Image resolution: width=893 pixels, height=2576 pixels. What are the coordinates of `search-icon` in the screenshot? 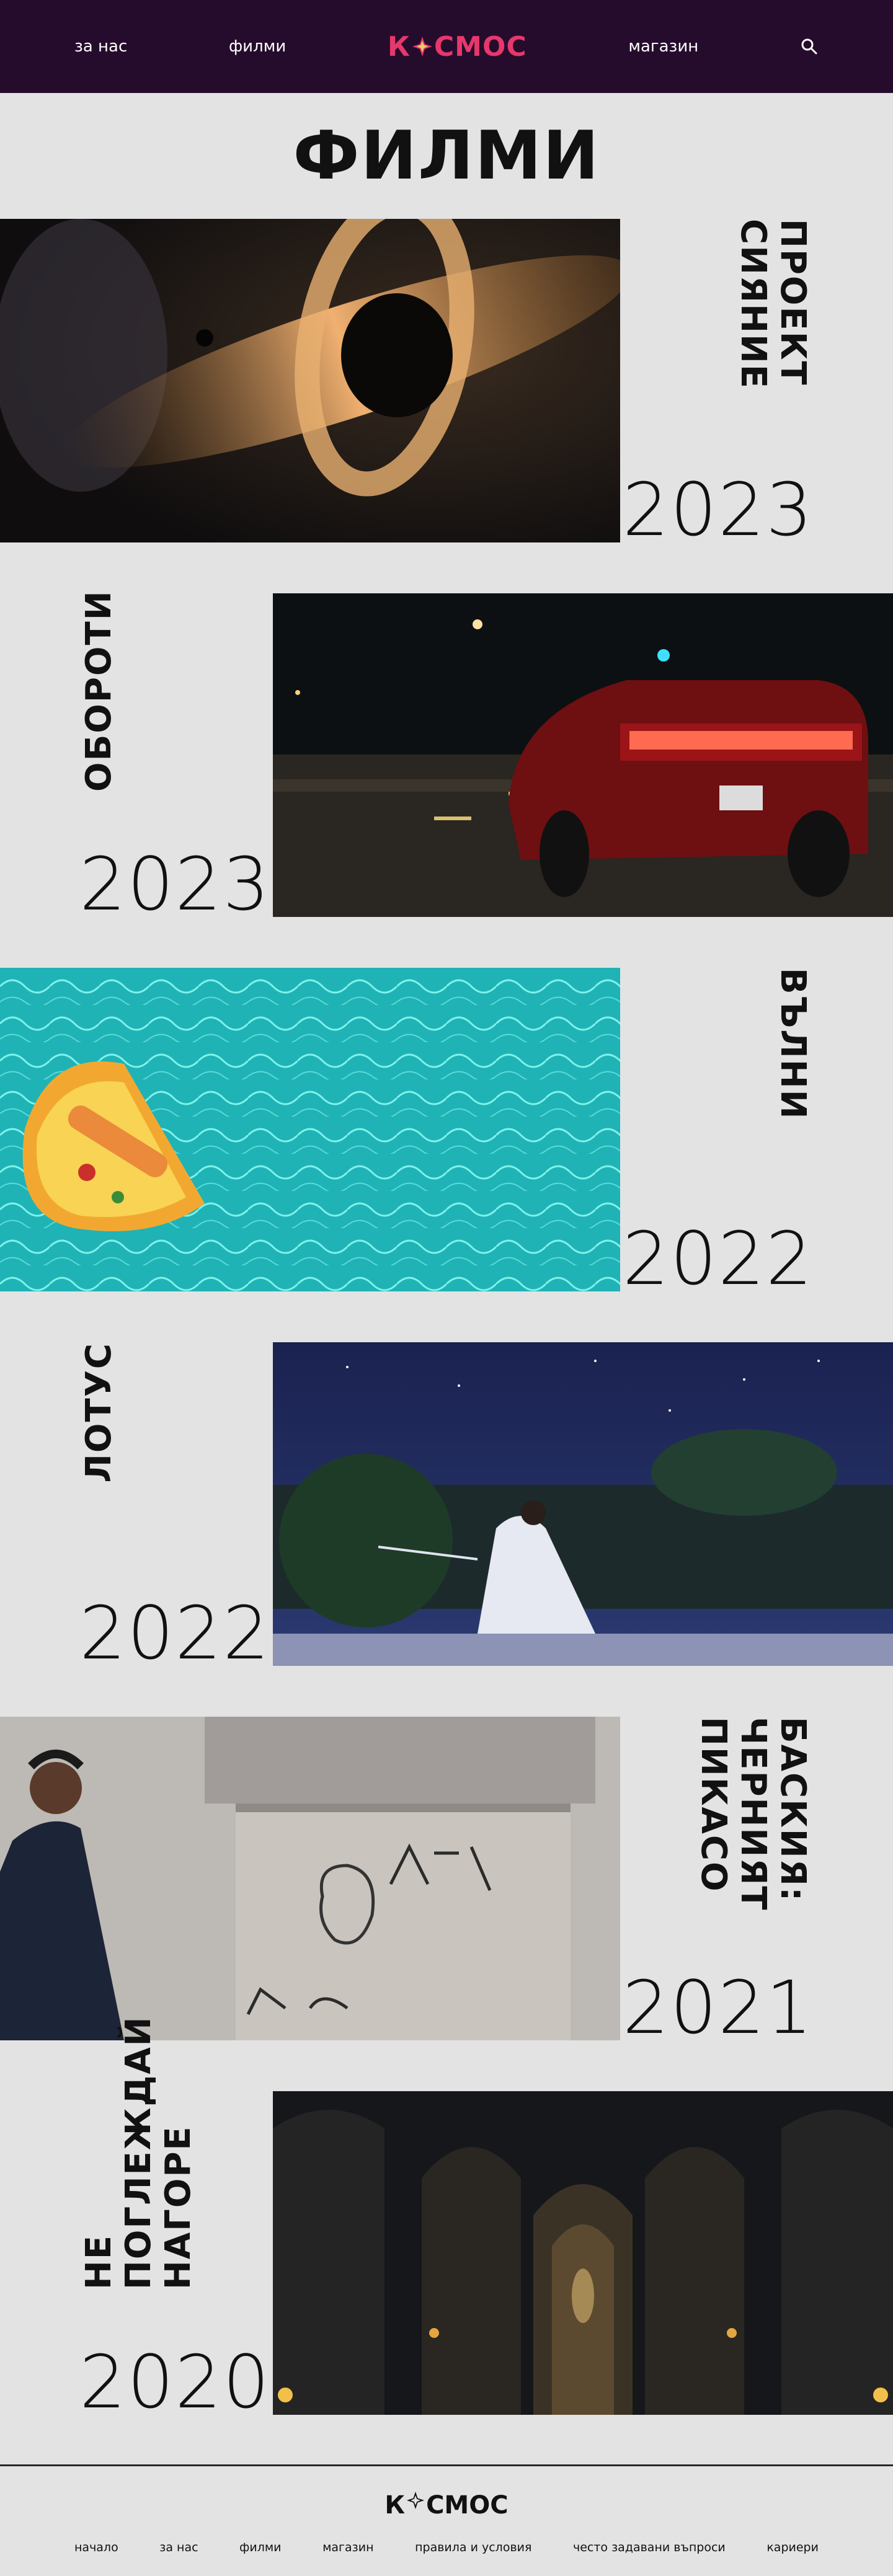 It's located at (809, 46).